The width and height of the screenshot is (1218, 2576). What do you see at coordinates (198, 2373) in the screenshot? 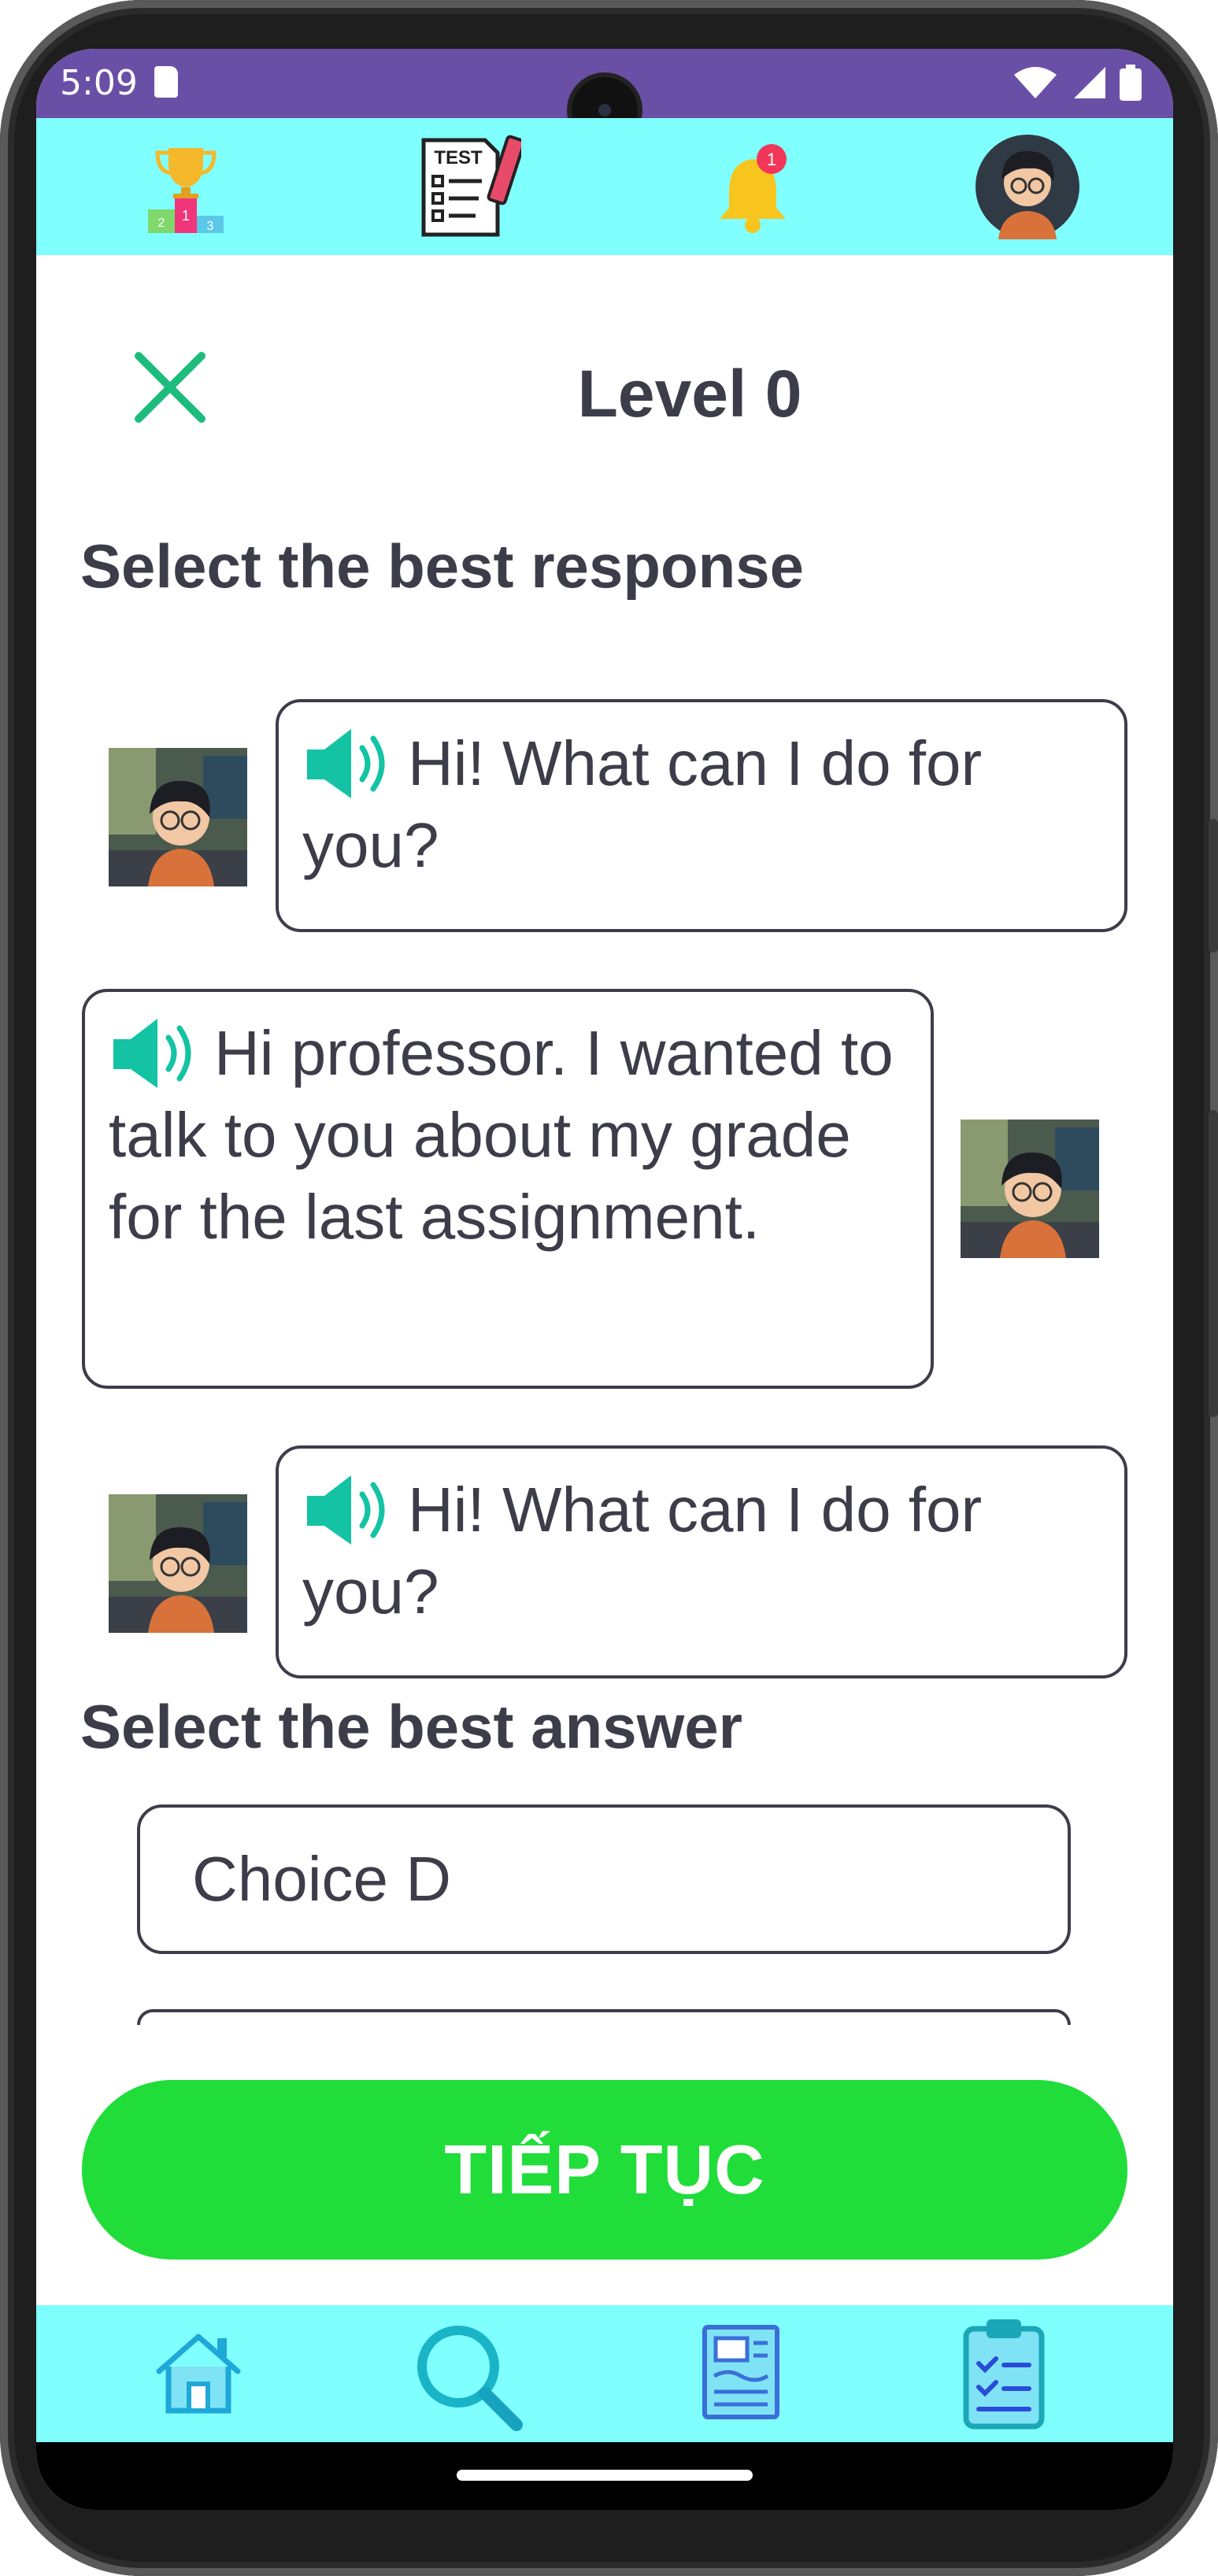
I see `home-icon` at bounding box center [198, 2373].